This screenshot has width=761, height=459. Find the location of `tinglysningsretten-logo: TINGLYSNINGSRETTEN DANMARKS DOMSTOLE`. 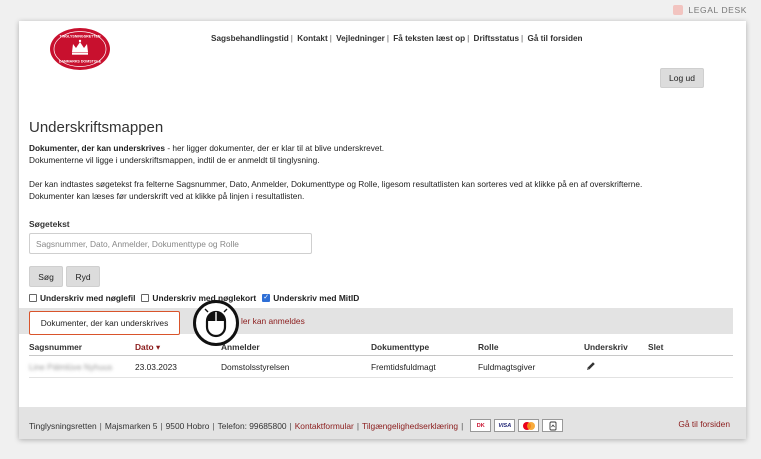

tinglysningsretten-logo: TINGLYSNINGSRETTEN DANMARKS DOMSTOLE is located at coordinates (80, 49).